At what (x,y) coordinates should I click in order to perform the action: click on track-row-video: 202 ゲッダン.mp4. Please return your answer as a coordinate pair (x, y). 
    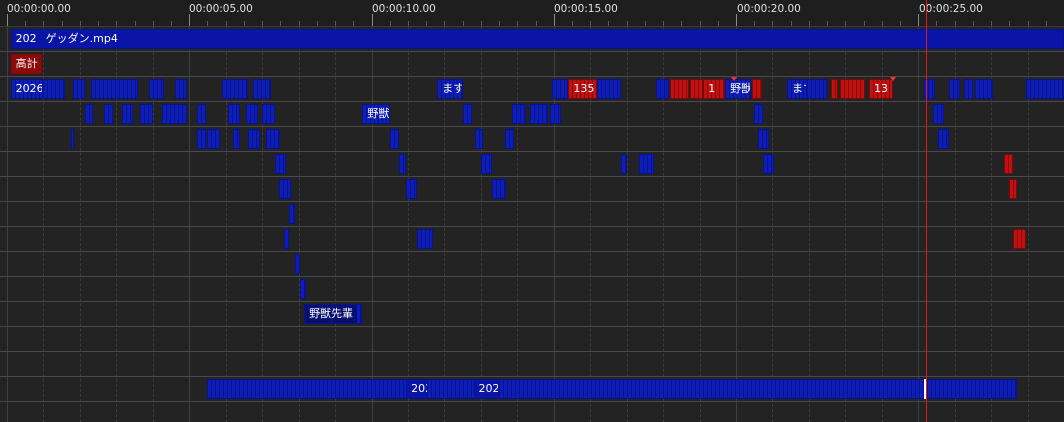
    Looking at the image, I should click on (532, 39).